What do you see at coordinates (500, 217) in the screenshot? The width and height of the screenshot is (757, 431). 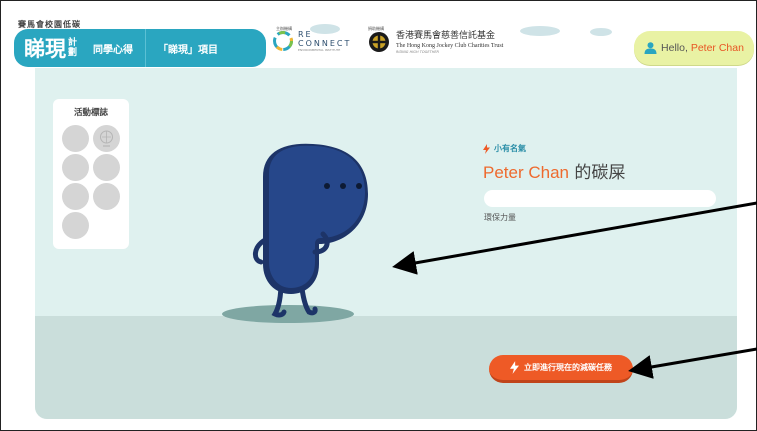 I see `eco-power-label: 環保力量` at bounding box center [500, 217].